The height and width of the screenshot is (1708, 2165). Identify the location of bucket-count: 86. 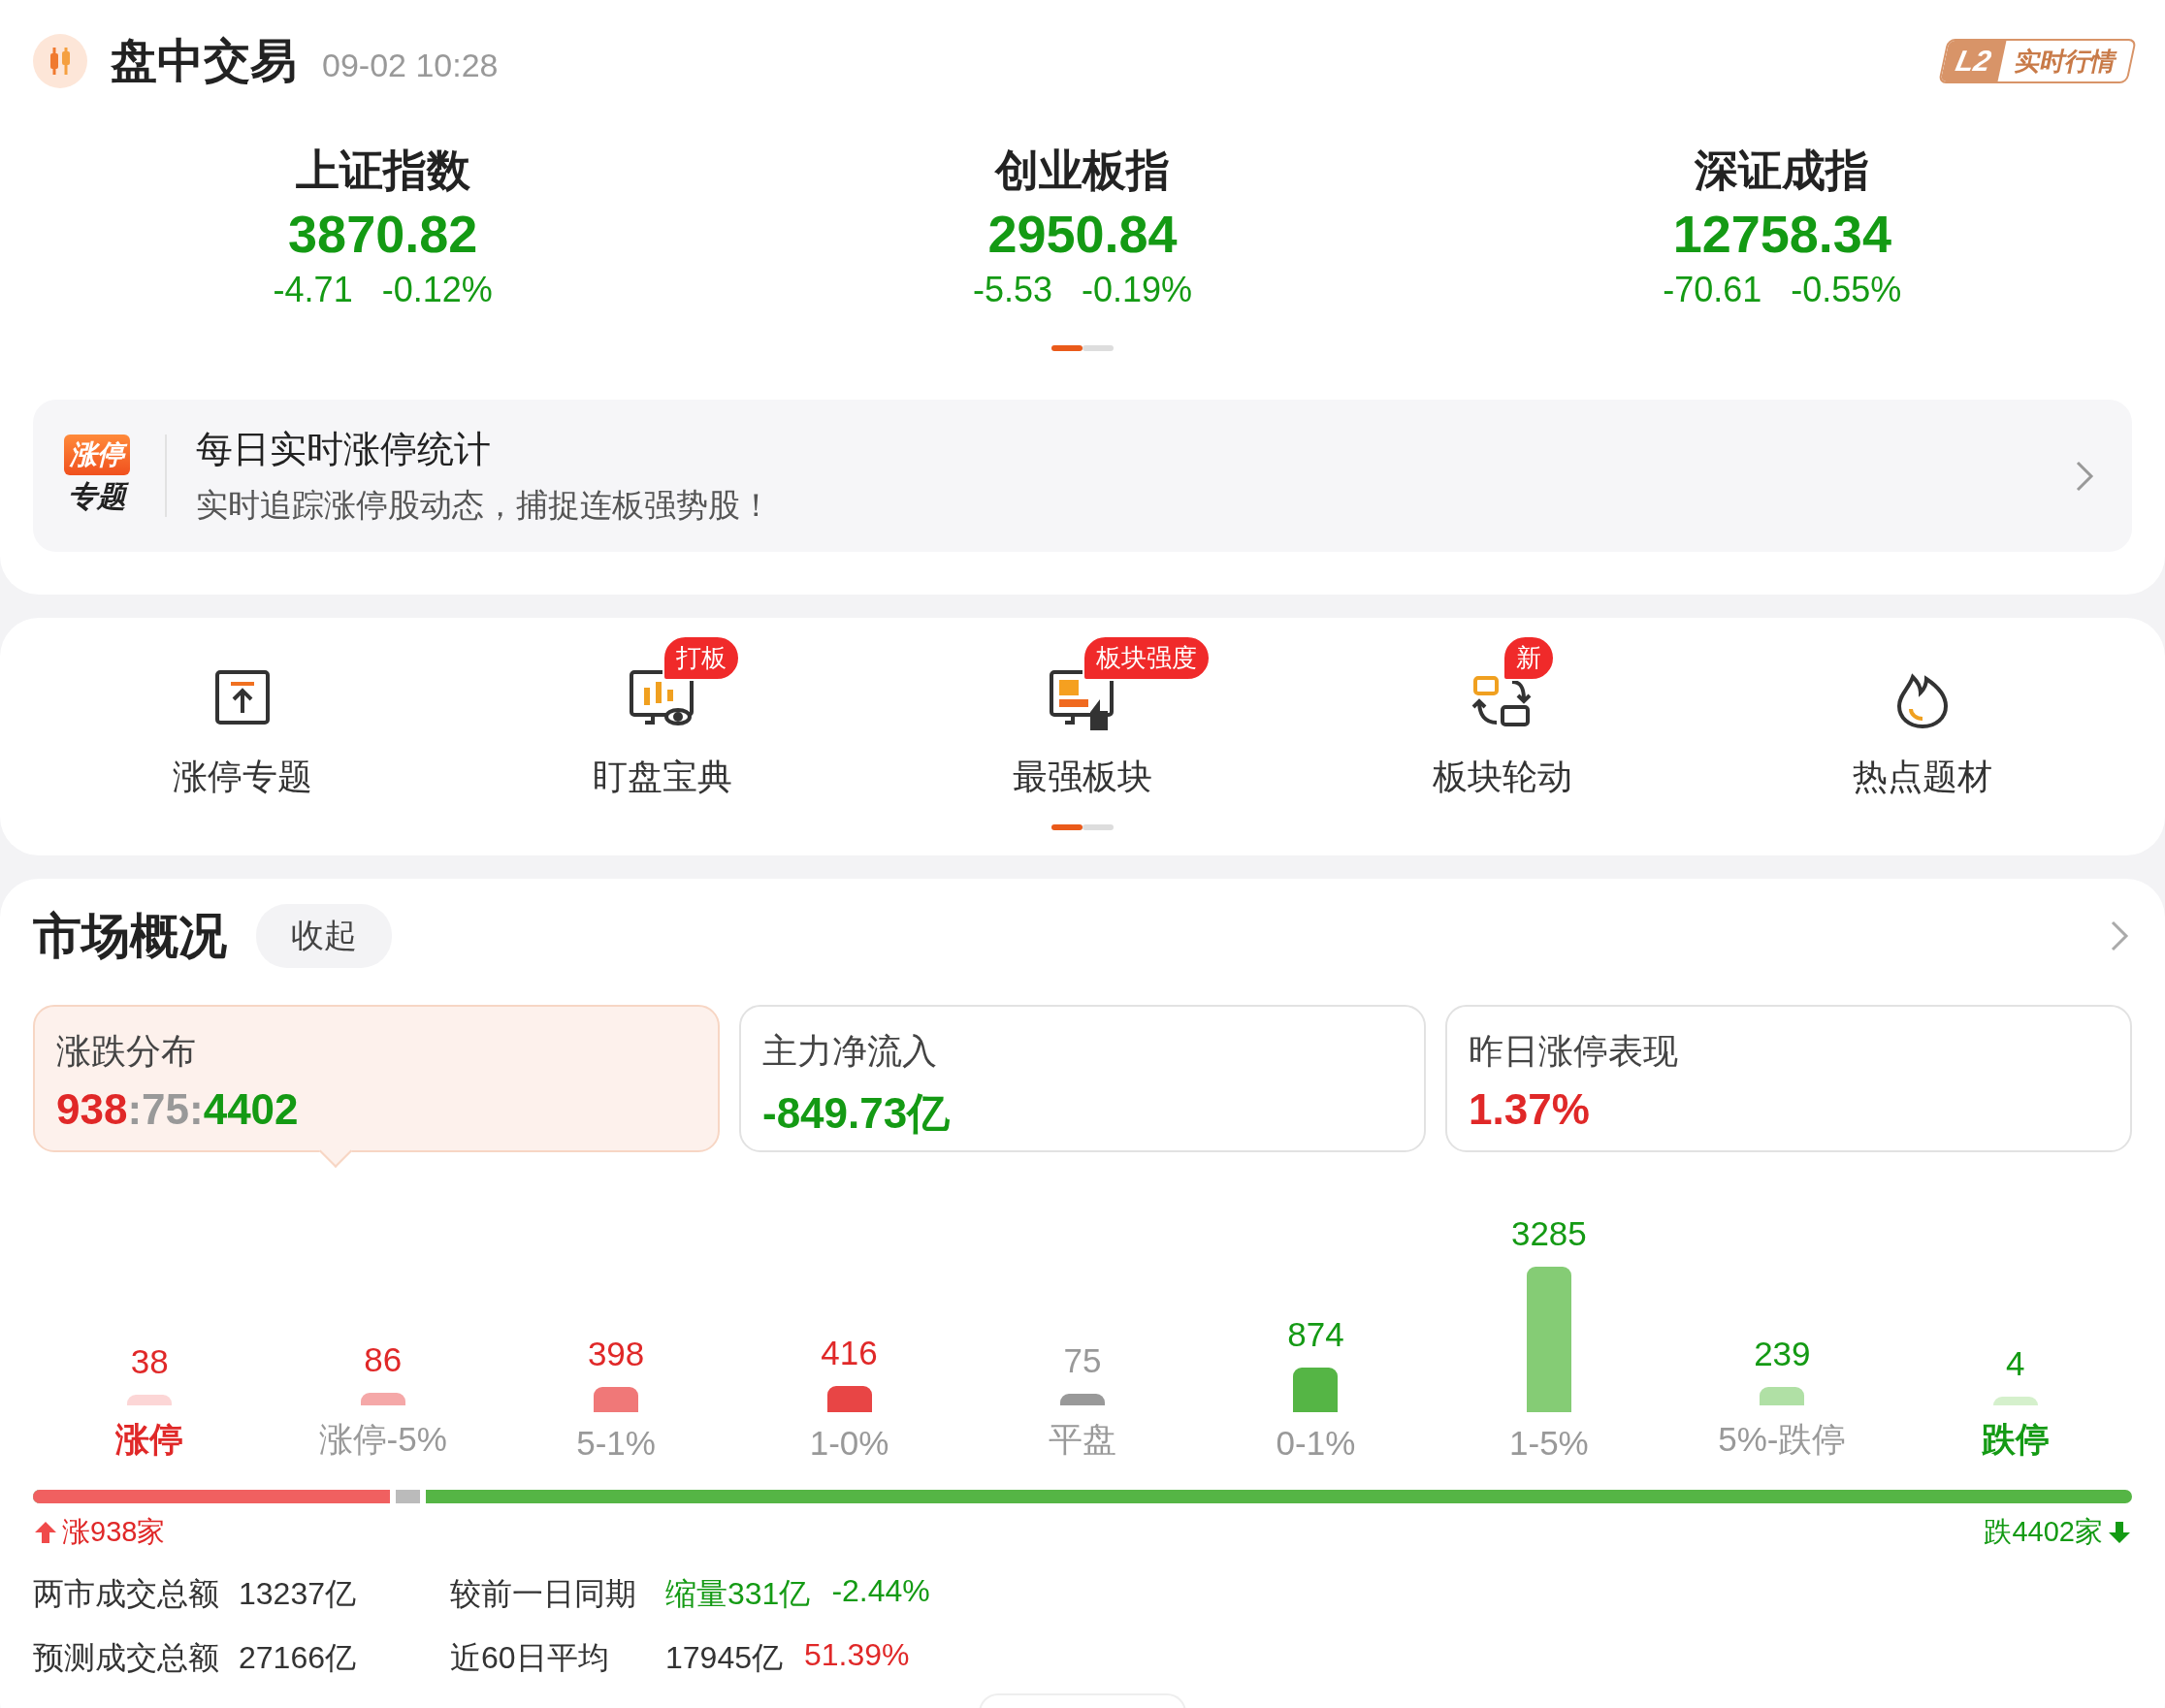
(383, 1360).